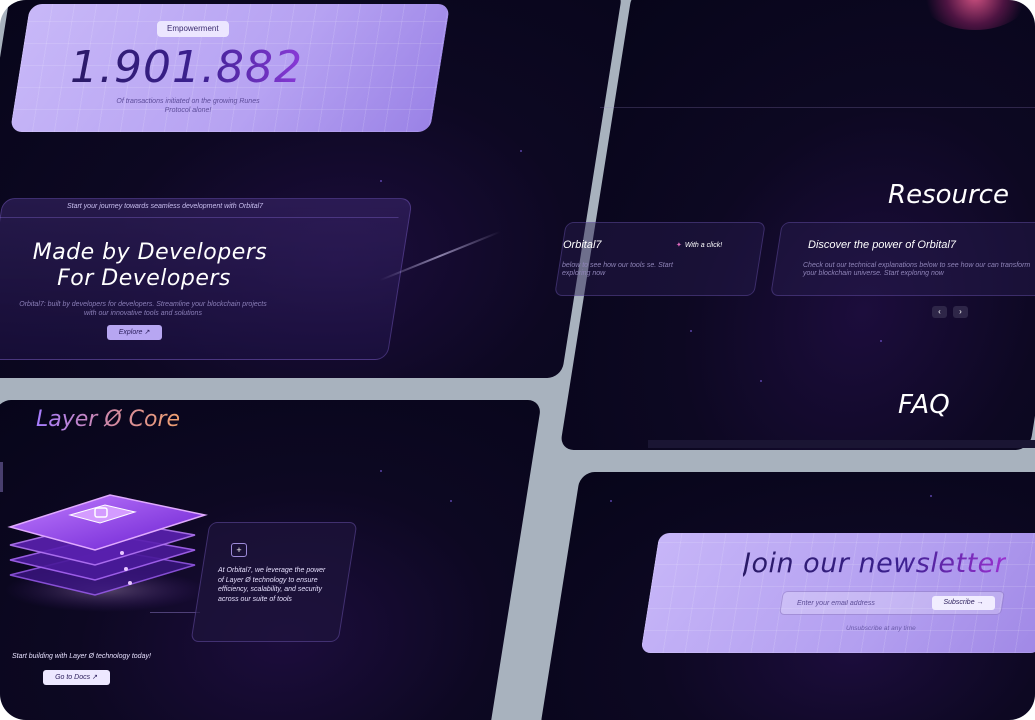 The height and width of the screenshot is (720, 1035). What do you see at coordinates (134, 332) in the screenshot?
I see `explore-button: Explore ↗` at bounding box center [134, 332].